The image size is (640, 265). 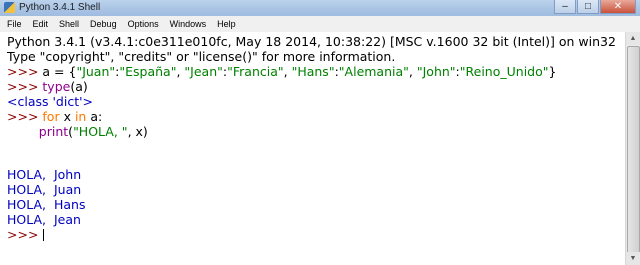 What do you see at coordinates (53, 131) in the screenshot?
I see `builtin-name: print` at bounding box center [53, 131].